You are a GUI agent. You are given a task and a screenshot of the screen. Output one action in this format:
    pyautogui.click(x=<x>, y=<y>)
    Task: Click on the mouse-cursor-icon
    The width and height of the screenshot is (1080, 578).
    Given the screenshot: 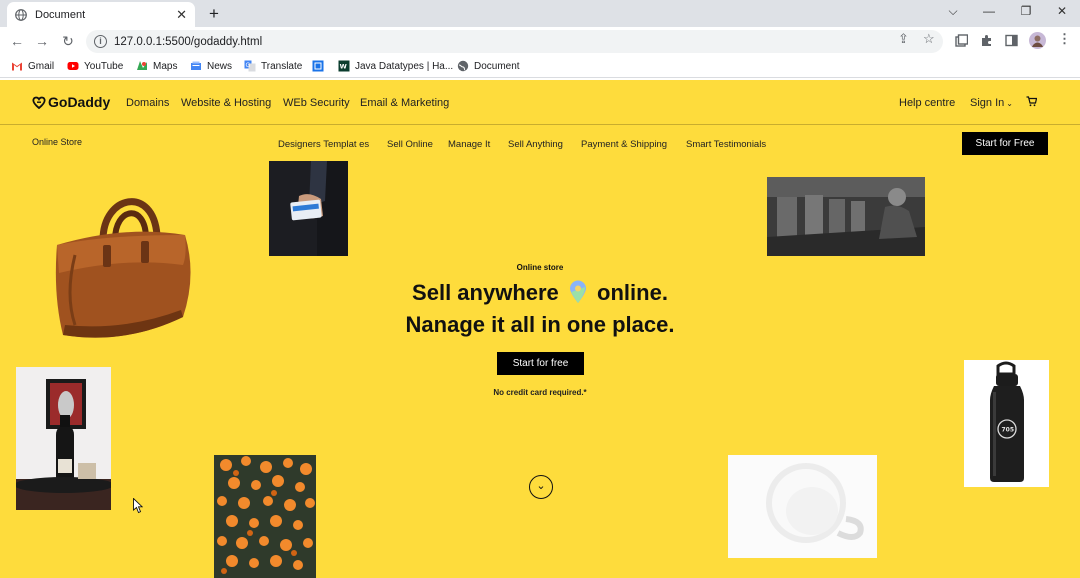 What is the action you would take?
    pyautogui.click(x=138, y=506)
    